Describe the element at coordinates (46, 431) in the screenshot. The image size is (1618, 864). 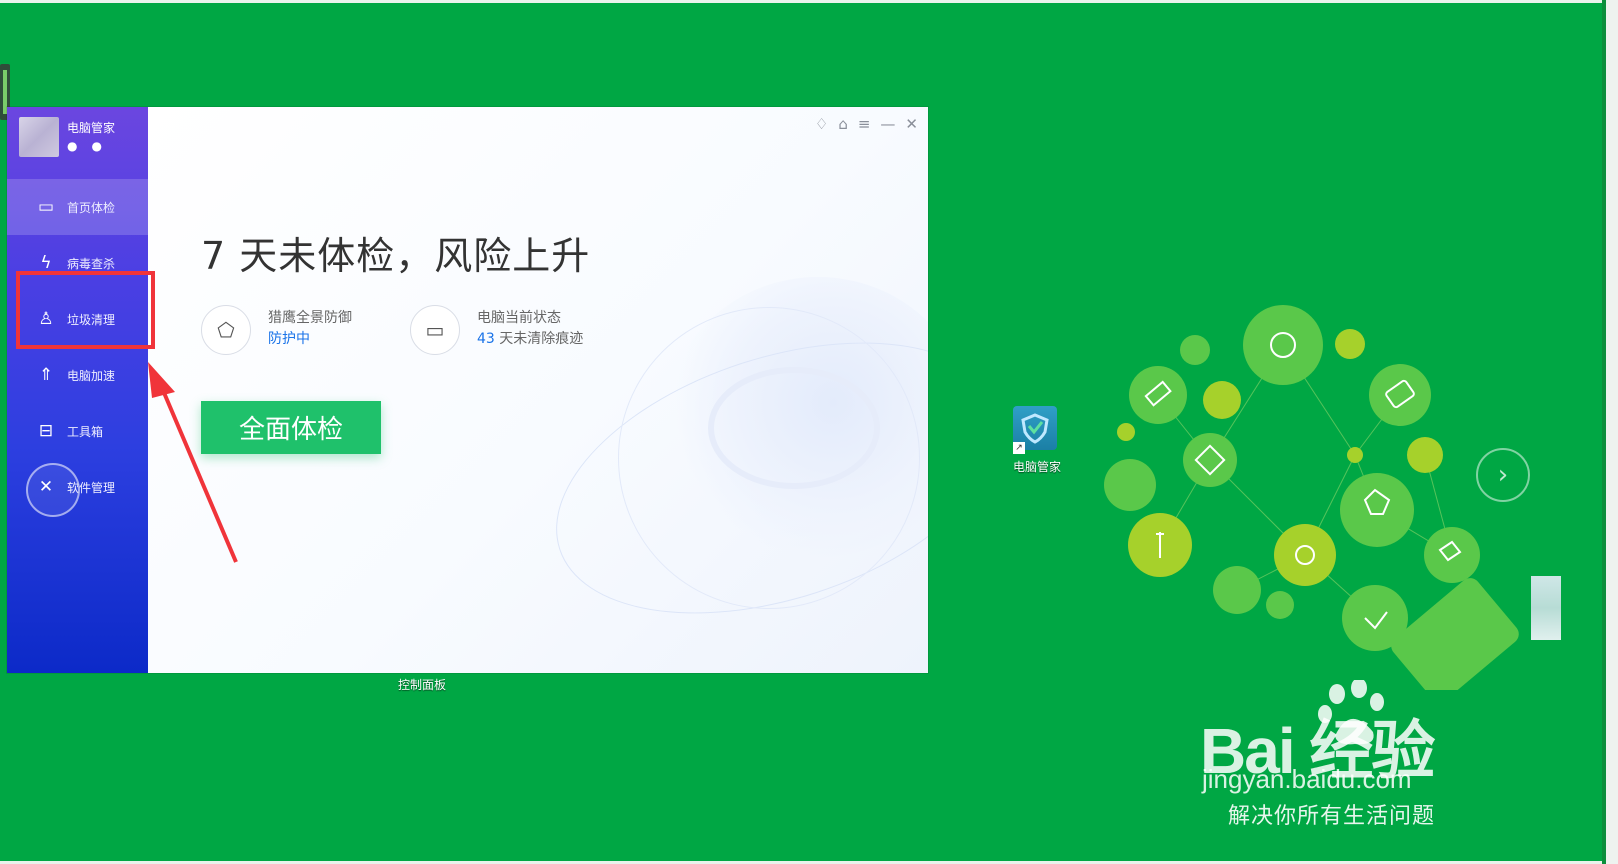
I see `toolbox-icon: ⊟` at that location.